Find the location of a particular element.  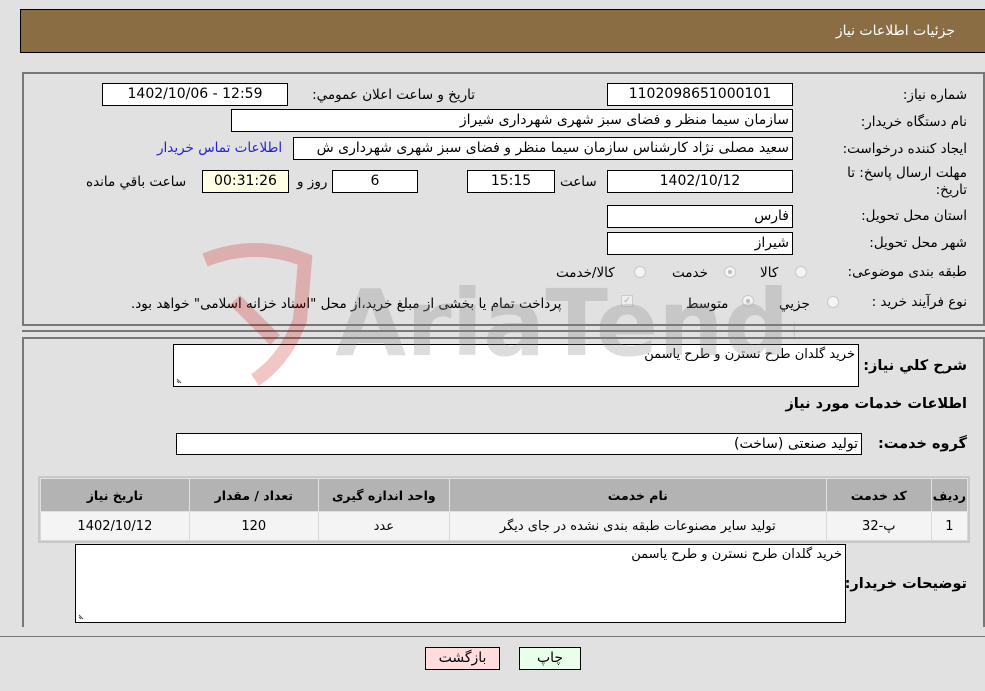

footer-divider is located at coordinates (492, 636).